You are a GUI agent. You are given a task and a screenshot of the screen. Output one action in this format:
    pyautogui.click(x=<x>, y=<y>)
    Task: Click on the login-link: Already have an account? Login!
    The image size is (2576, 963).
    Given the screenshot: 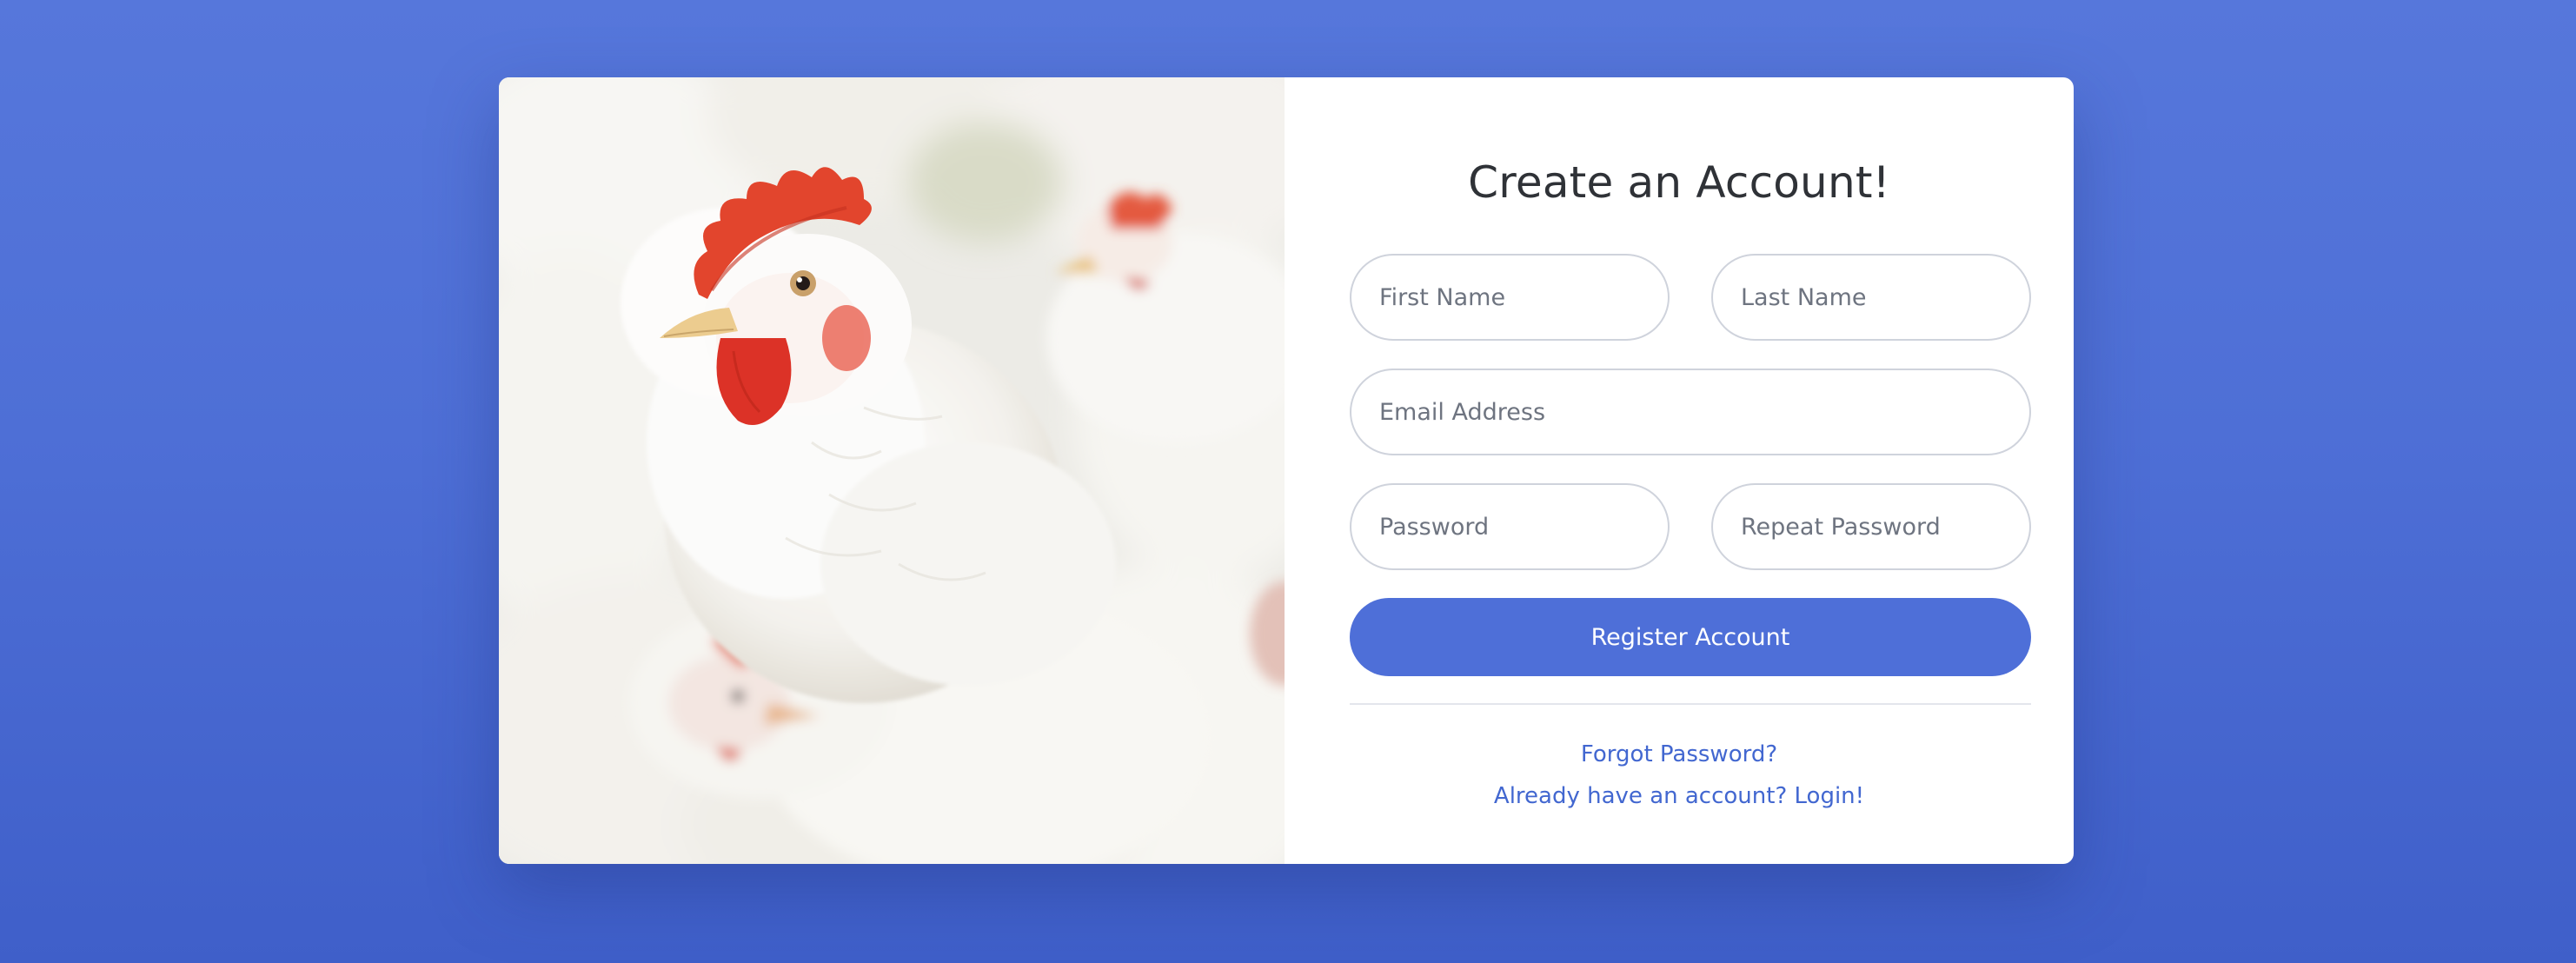 What is the action you would take?
    pyautogui.click(x=1679, y=796)
    